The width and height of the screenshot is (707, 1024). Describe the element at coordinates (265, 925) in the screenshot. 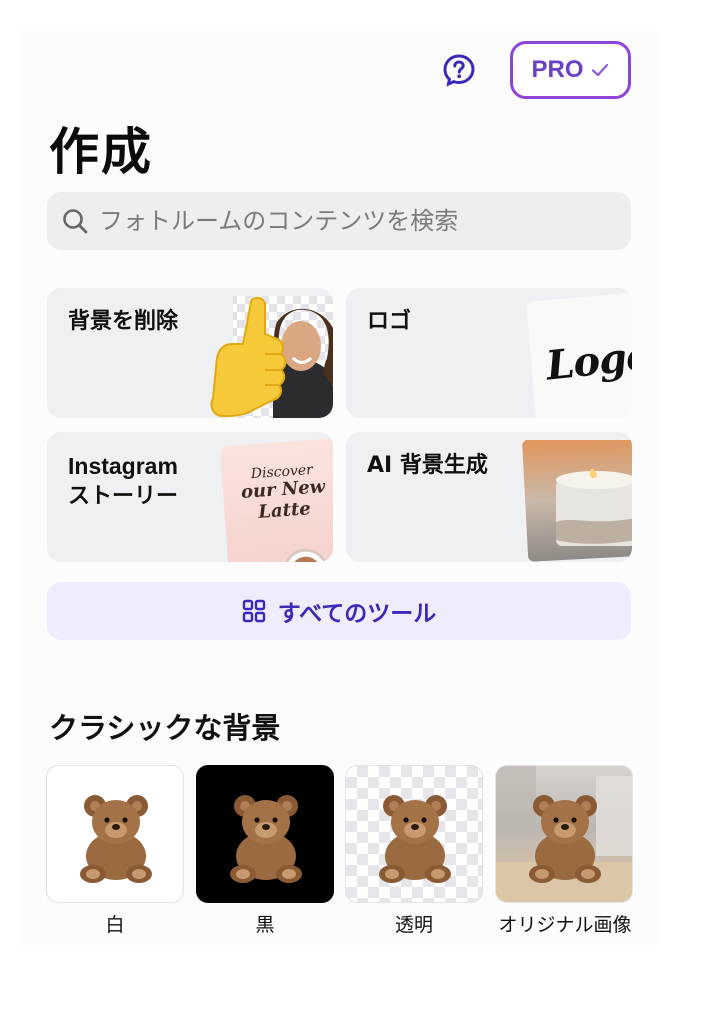

I see `classic-bg-label: 黒` at that location.